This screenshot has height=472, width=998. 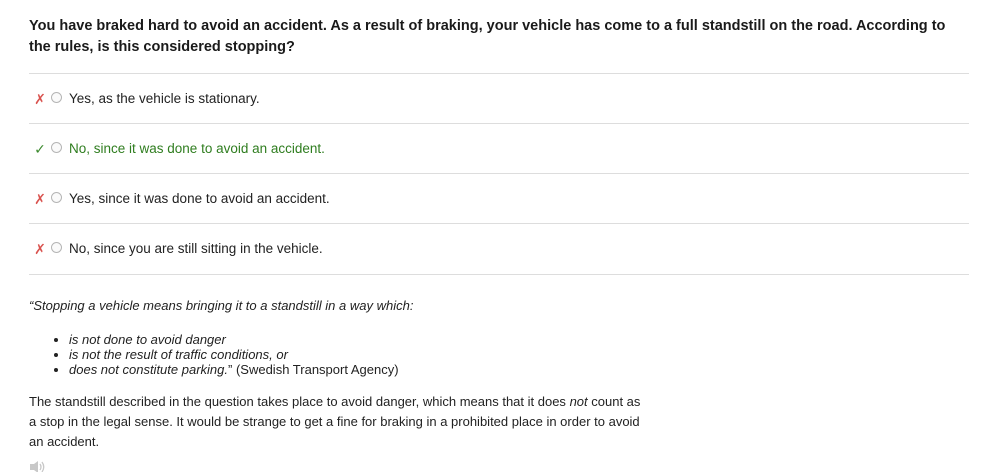 I want to click on speaker-icon-graphic, so click(x=37, y=466).